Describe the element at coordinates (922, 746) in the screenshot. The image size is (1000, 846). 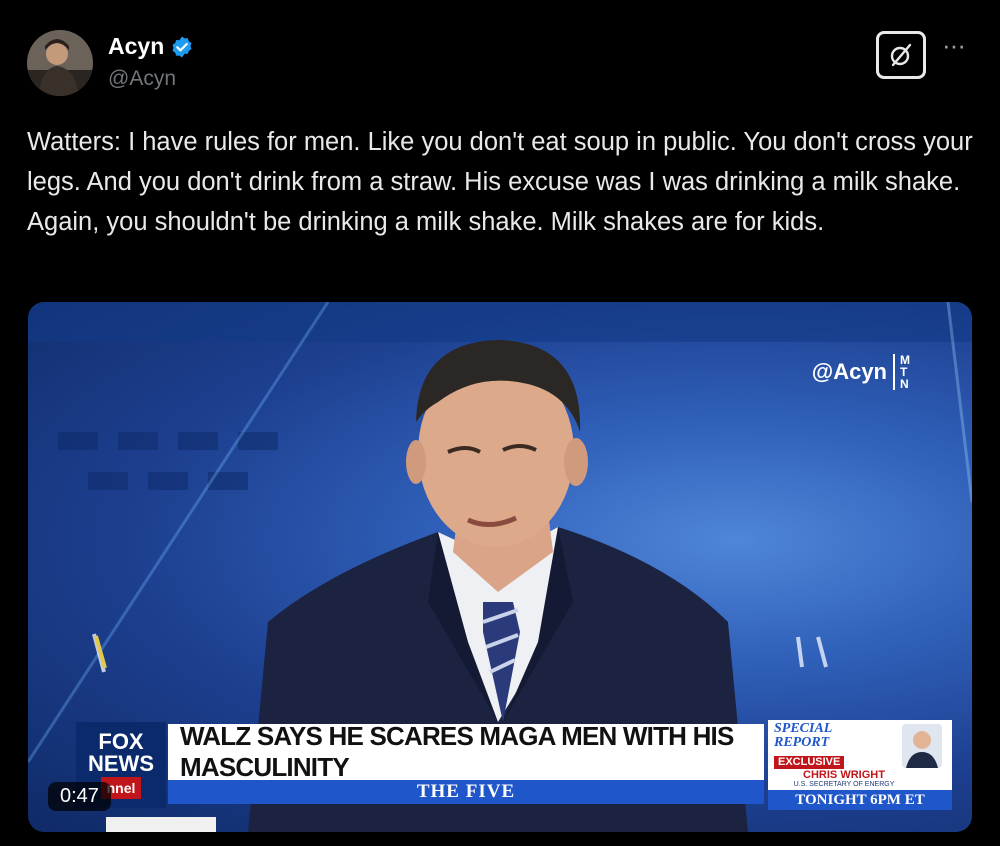
I see `guest-headshot` at that location.